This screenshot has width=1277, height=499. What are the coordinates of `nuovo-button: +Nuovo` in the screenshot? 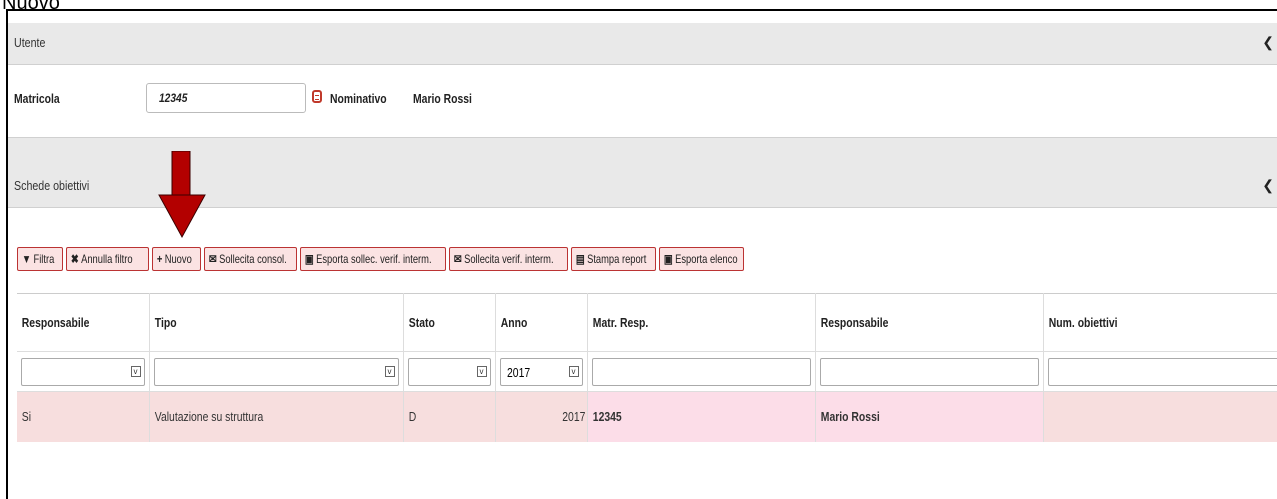 It's located at (176, 259).